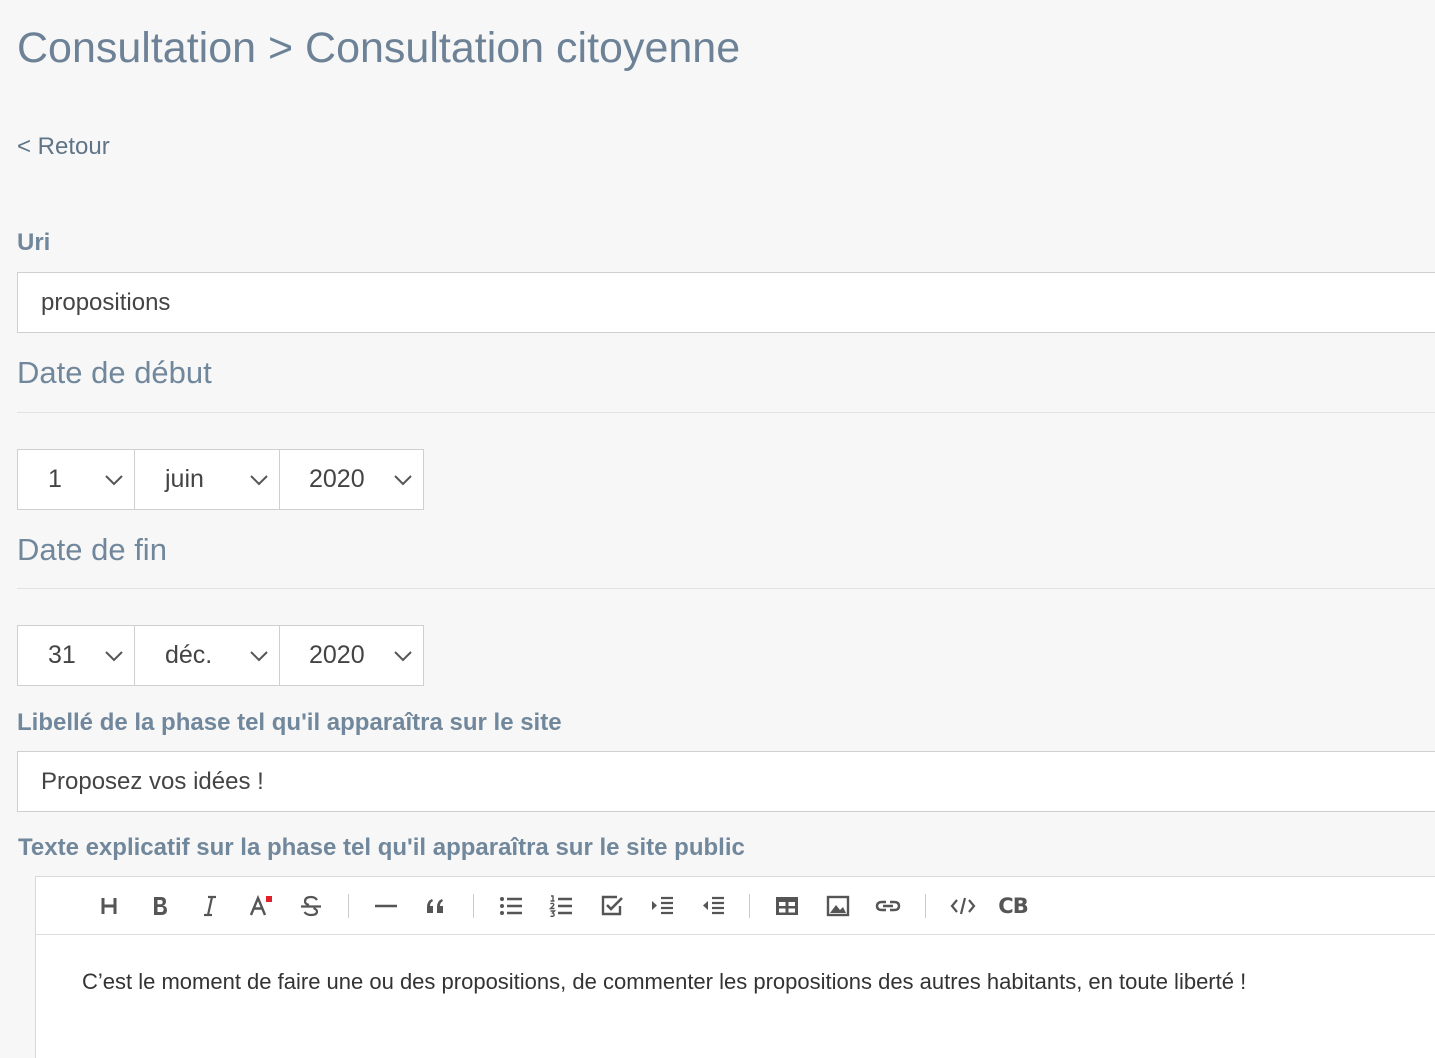 This screenshot has height=1058, width=1435. What do you see at coordinates (311, 906) in the screenshot?
I see `strikethrough-icon` at bounding box center [311, 906].